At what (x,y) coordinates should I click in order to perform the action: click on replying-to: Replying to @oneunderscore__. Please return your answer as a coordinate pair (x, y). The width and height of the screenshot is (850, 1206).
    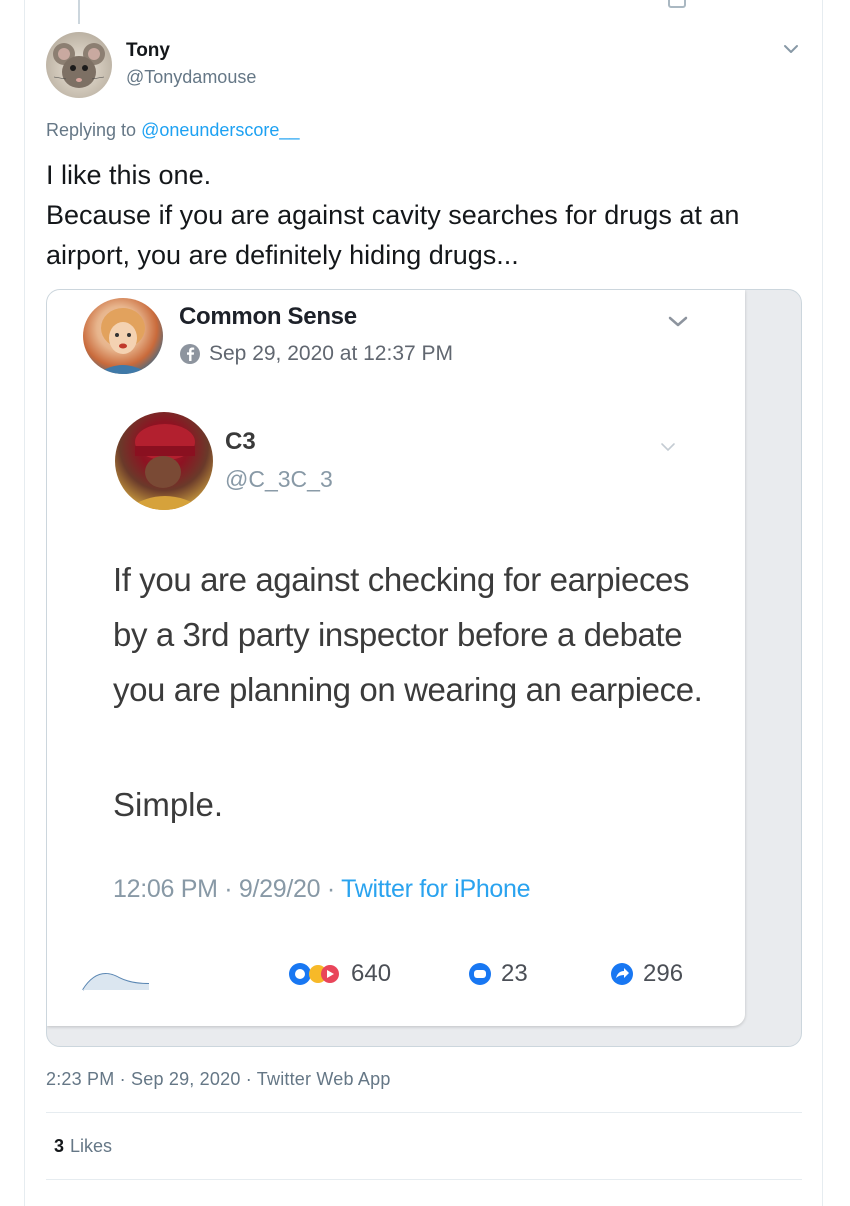
    Looking at the image, I should click on (424, 130).